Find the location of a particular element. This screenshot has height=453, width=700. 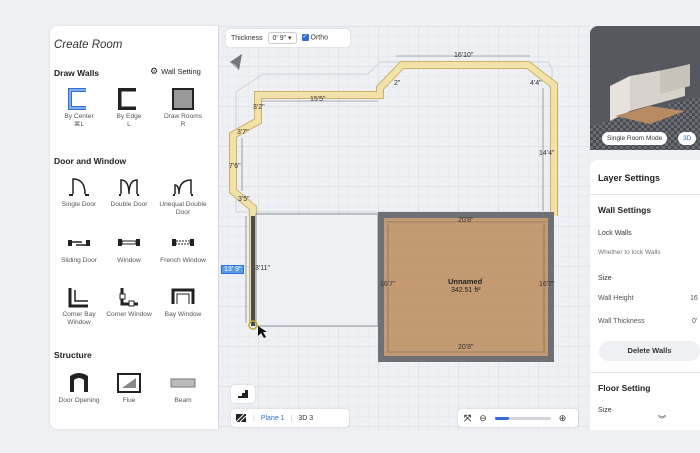

hatch-icon is located at coordinates (241, 418).